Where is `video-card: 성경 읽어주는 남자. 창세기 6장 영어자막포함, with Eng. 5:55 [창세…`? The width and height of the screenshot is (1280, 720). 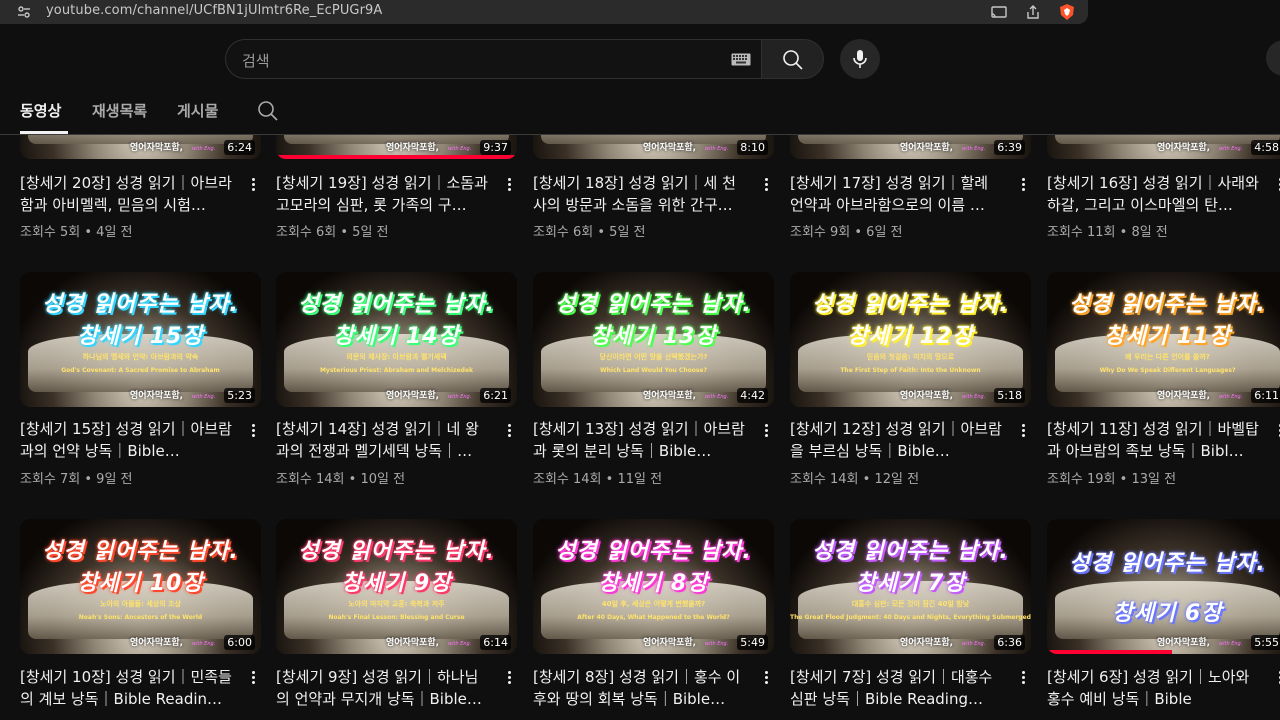
video-card: 성경 읽어주는 남자. 창세기 6장 영어자막포함, with Eng. 5:55 [창세… is located at coordinates (1163, 619).